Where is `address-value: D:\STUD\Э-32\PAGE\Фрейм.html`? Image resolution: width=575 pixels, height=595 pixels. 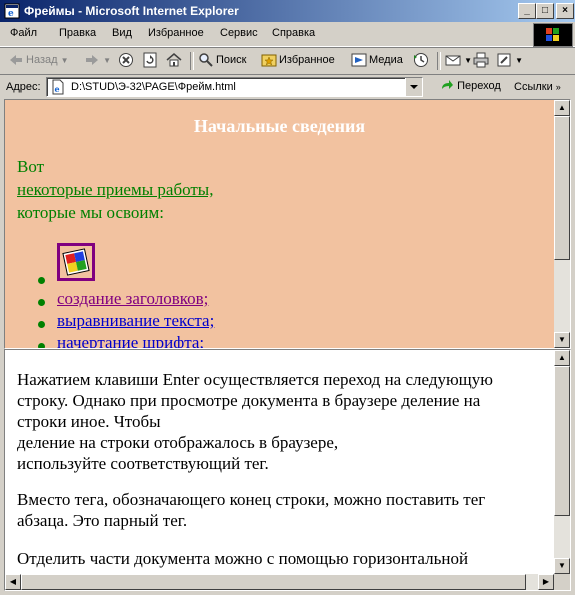 address-value: D:\STUD\Э-32\PAGE\Фрейм.html is located at coordinates (153, 87).